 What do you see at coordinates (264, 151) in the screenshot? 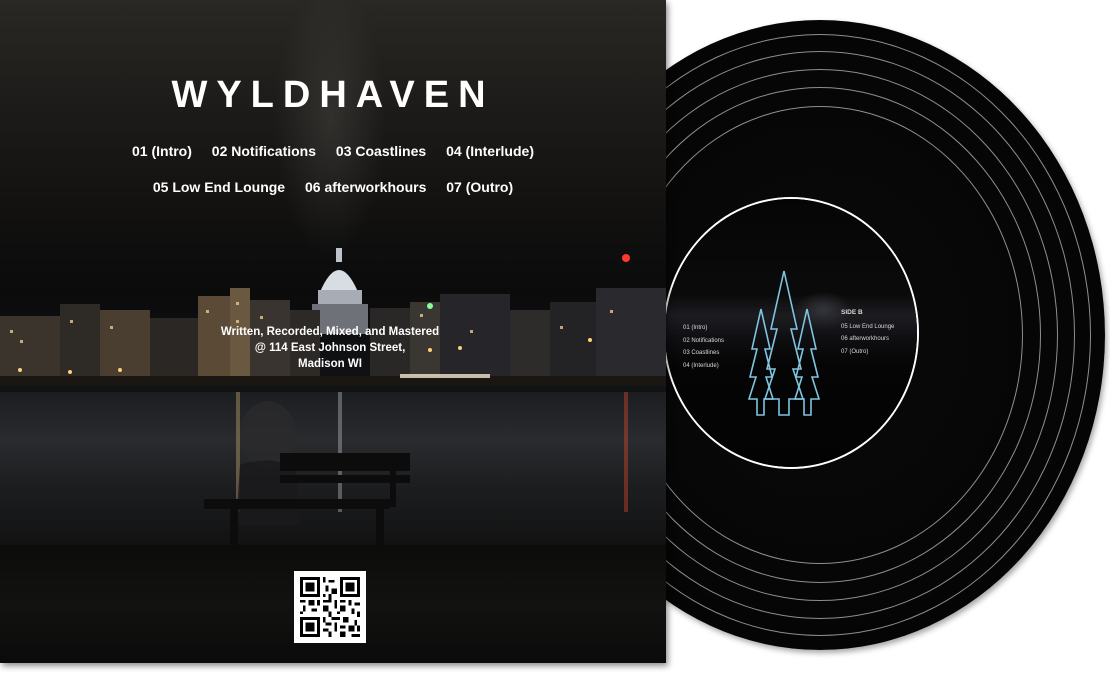
I see `track-item: 02 Notifications` at bounding box center [264, 151].